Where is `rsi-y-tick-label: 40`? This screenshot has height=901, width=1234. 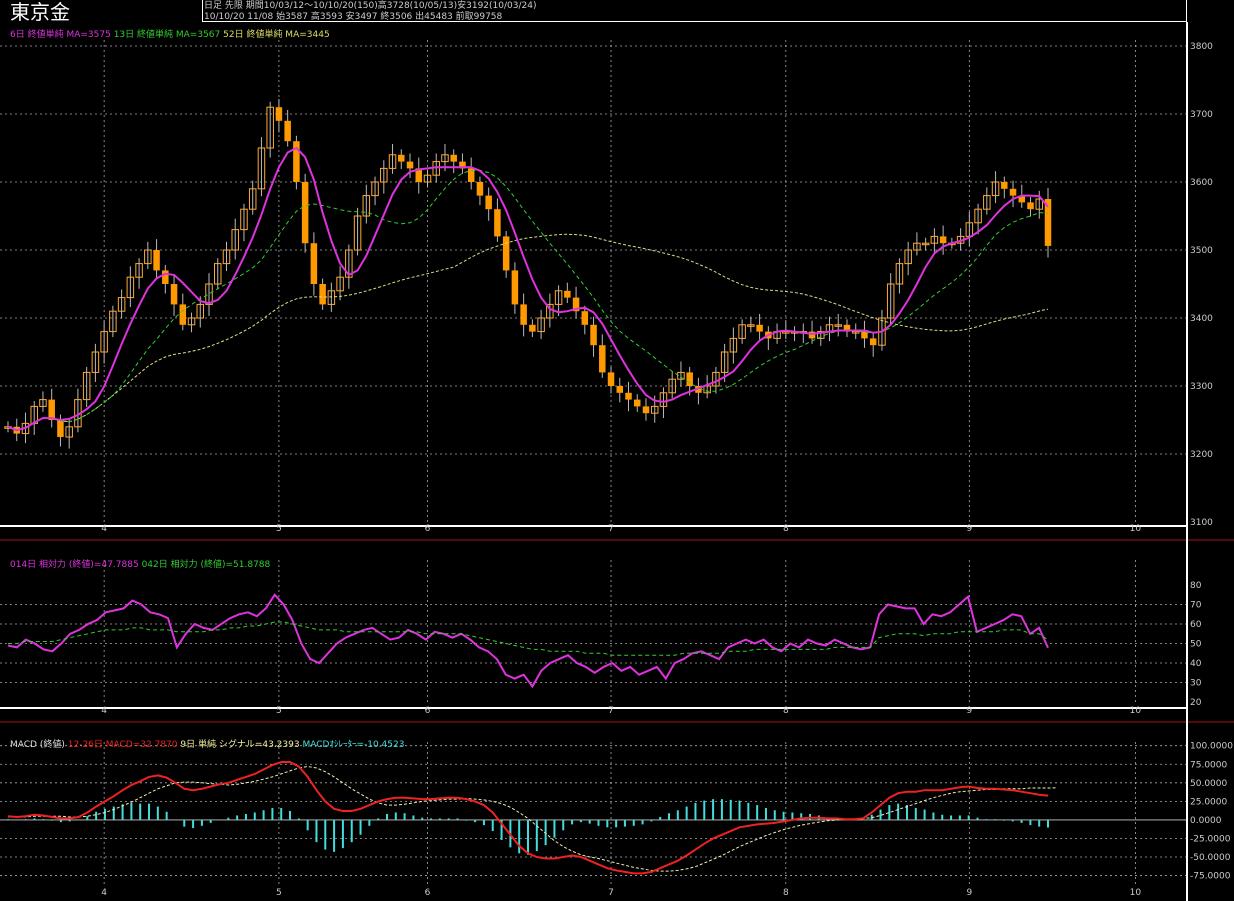
rsi-y-tick-label: 40 is located at coordinates (1196, 664).